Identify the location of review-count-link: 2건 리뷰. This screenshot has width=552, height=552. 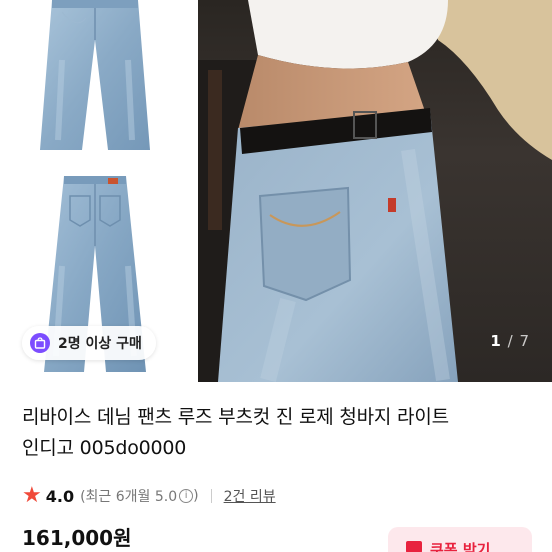
(250, 496).